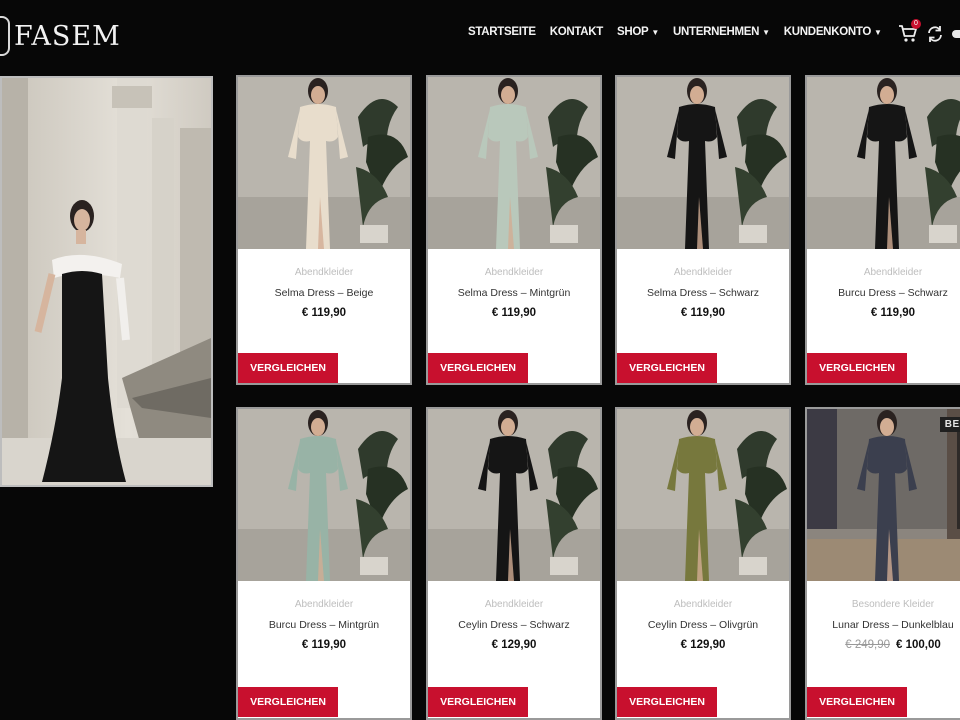  I want to click on brand-logo: FASEM, so click(60, 36).